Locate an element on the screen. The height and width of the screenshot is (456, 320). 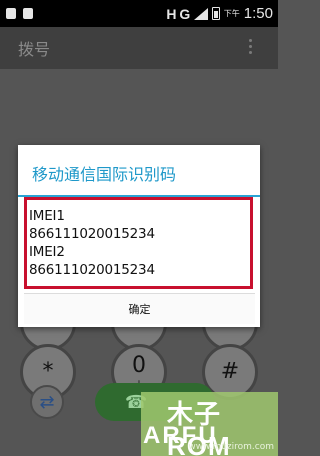
signal-icon is located at coordinates (200, 13).